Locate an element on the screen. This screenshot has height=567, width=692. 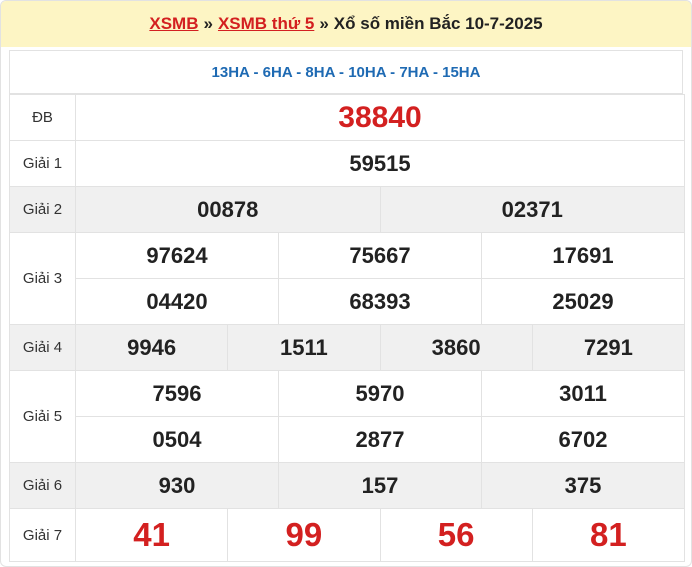
prize-cell: 41 is located at coordinates (151, 535).